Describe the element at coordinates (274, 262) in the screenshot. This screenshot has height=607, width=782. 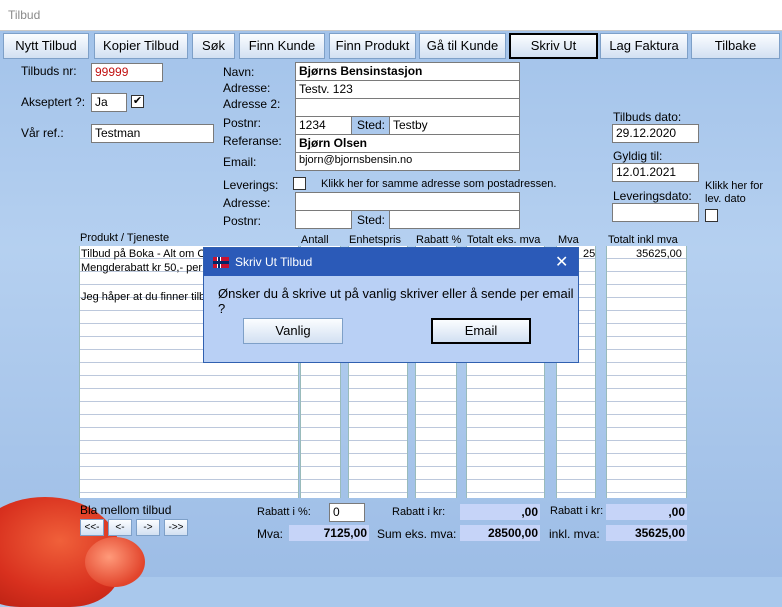
I see `dialog-title: Skriv Ut Tilbud` at that location.